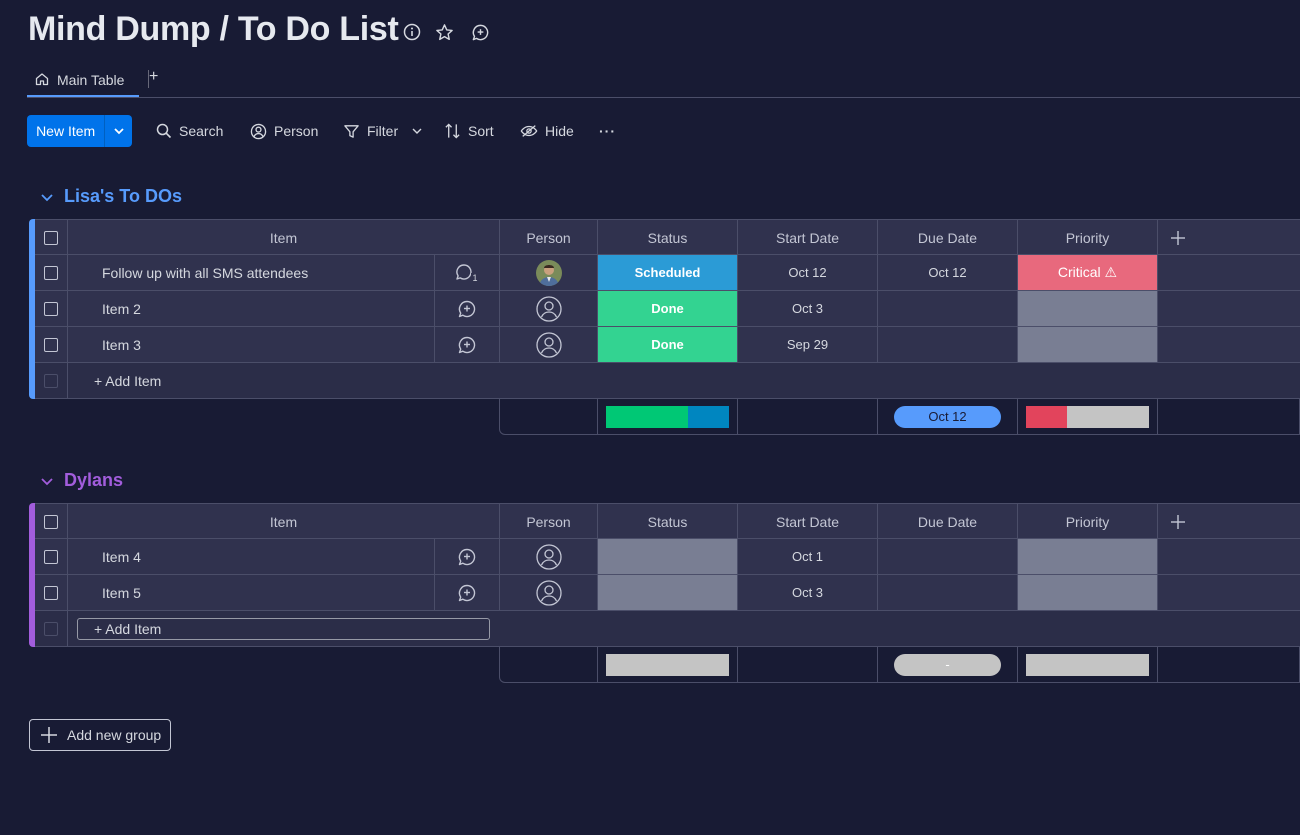 The height and width of the screenshot is (835, 1300). I want to click on user-avatar, so click(548, 272).